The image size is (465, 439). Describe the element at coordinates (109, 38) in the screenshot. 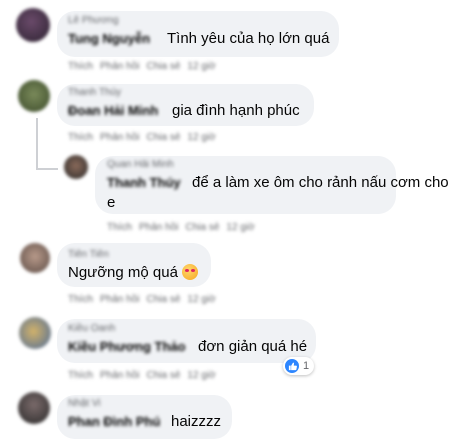

I see `commenter-name: Tung Nguyễn` at that location.